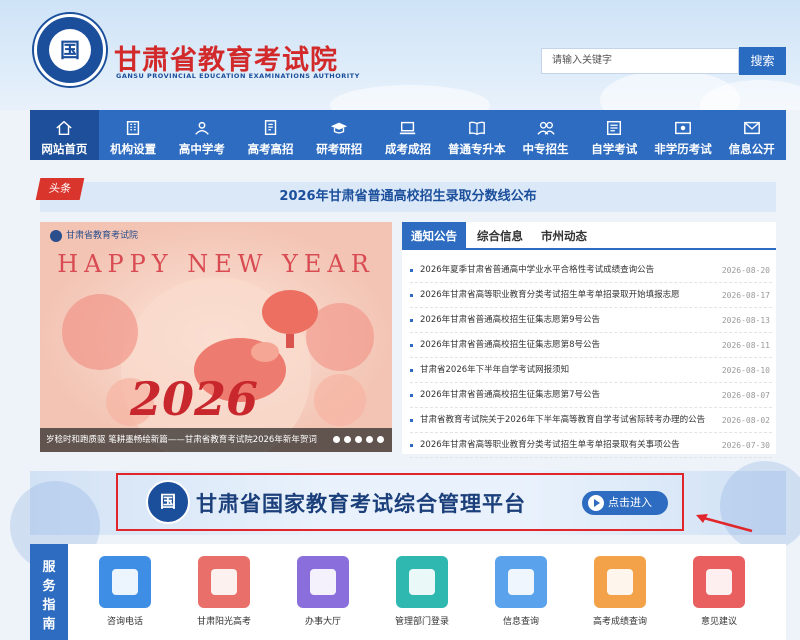 This screenshot has width=800, height=640. Describe the element at coordinates (70, 50) in the screenshot. I see `site-logo-seal` at that location.